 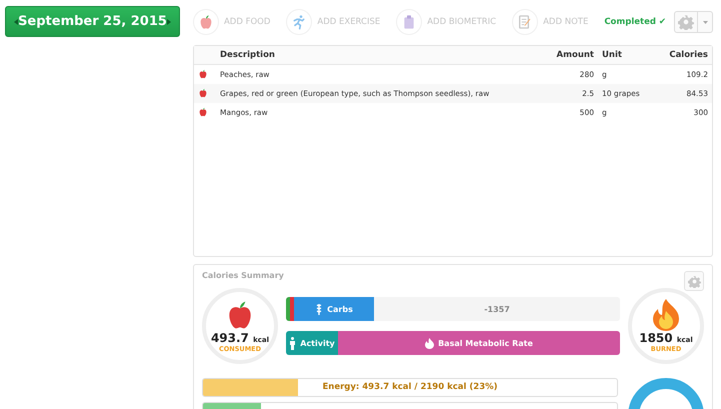 I want to click on wheat-icon, so click(x=319, y=309).